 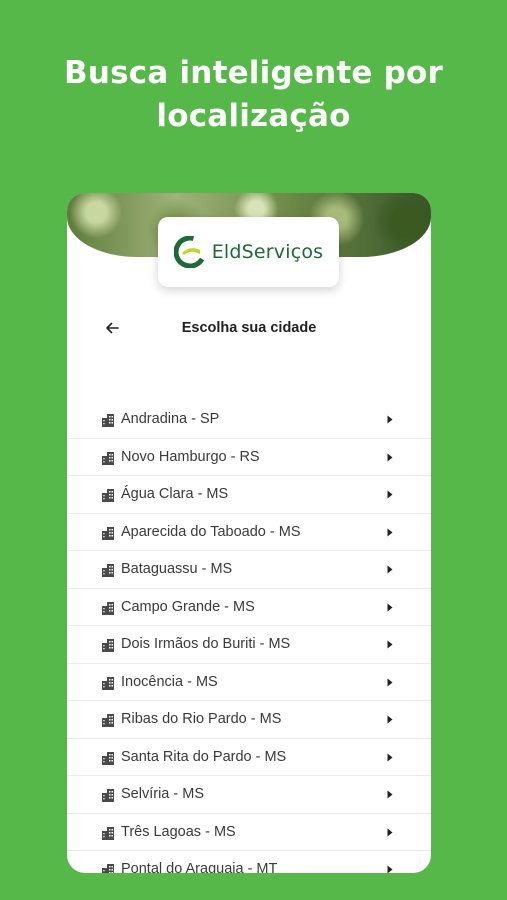 What do you see at coordinates (189, 252) in the screenshot?
I see `brand-logo-icon` at bounding box center [189, 252].